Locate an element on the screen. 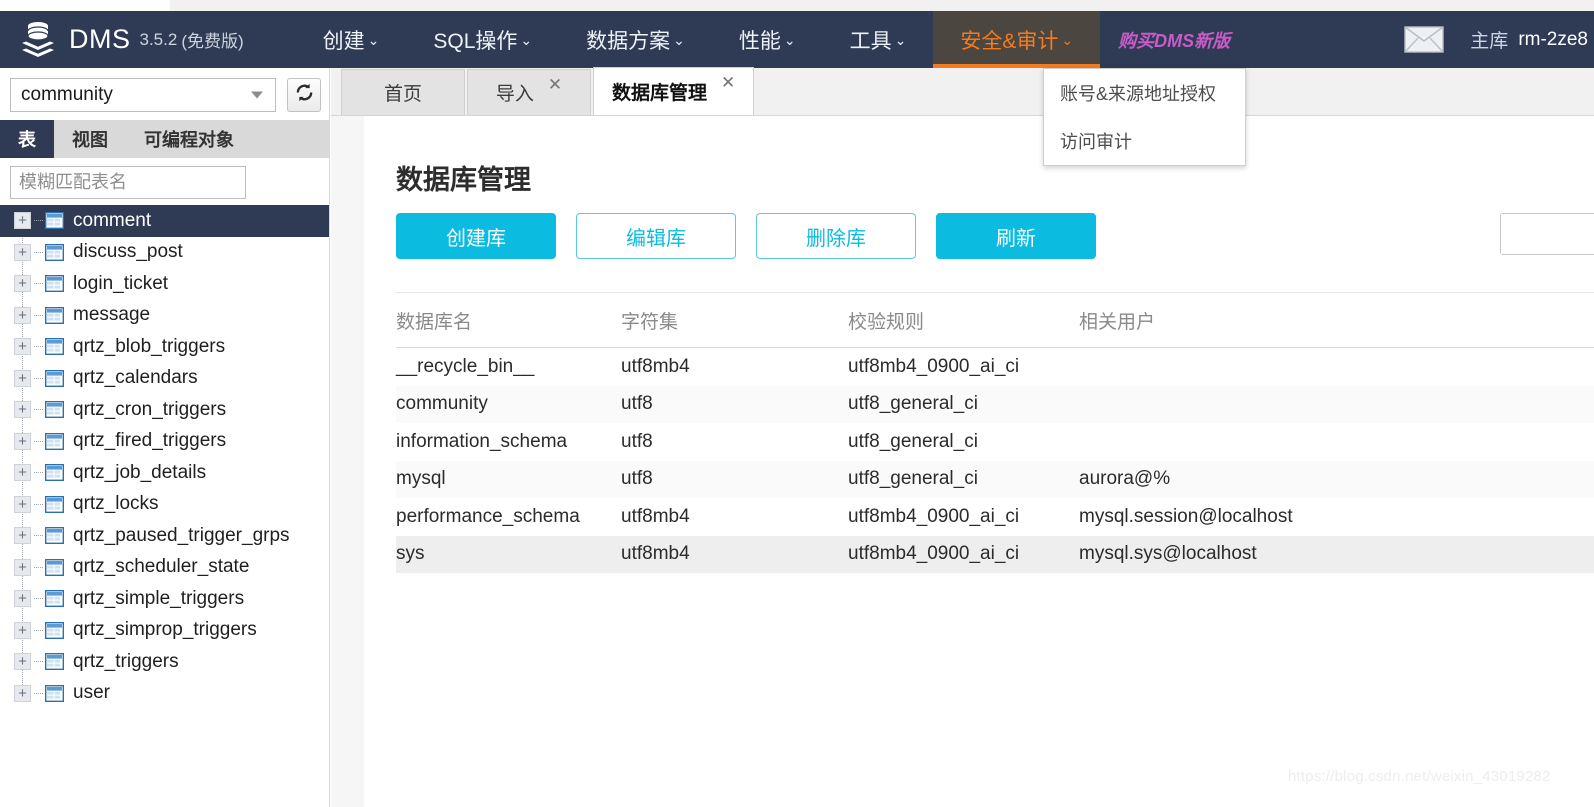  tree-item-qrtz_cron_triggers: + qrtz_cron_triggers is located at coordinates (164, 410).